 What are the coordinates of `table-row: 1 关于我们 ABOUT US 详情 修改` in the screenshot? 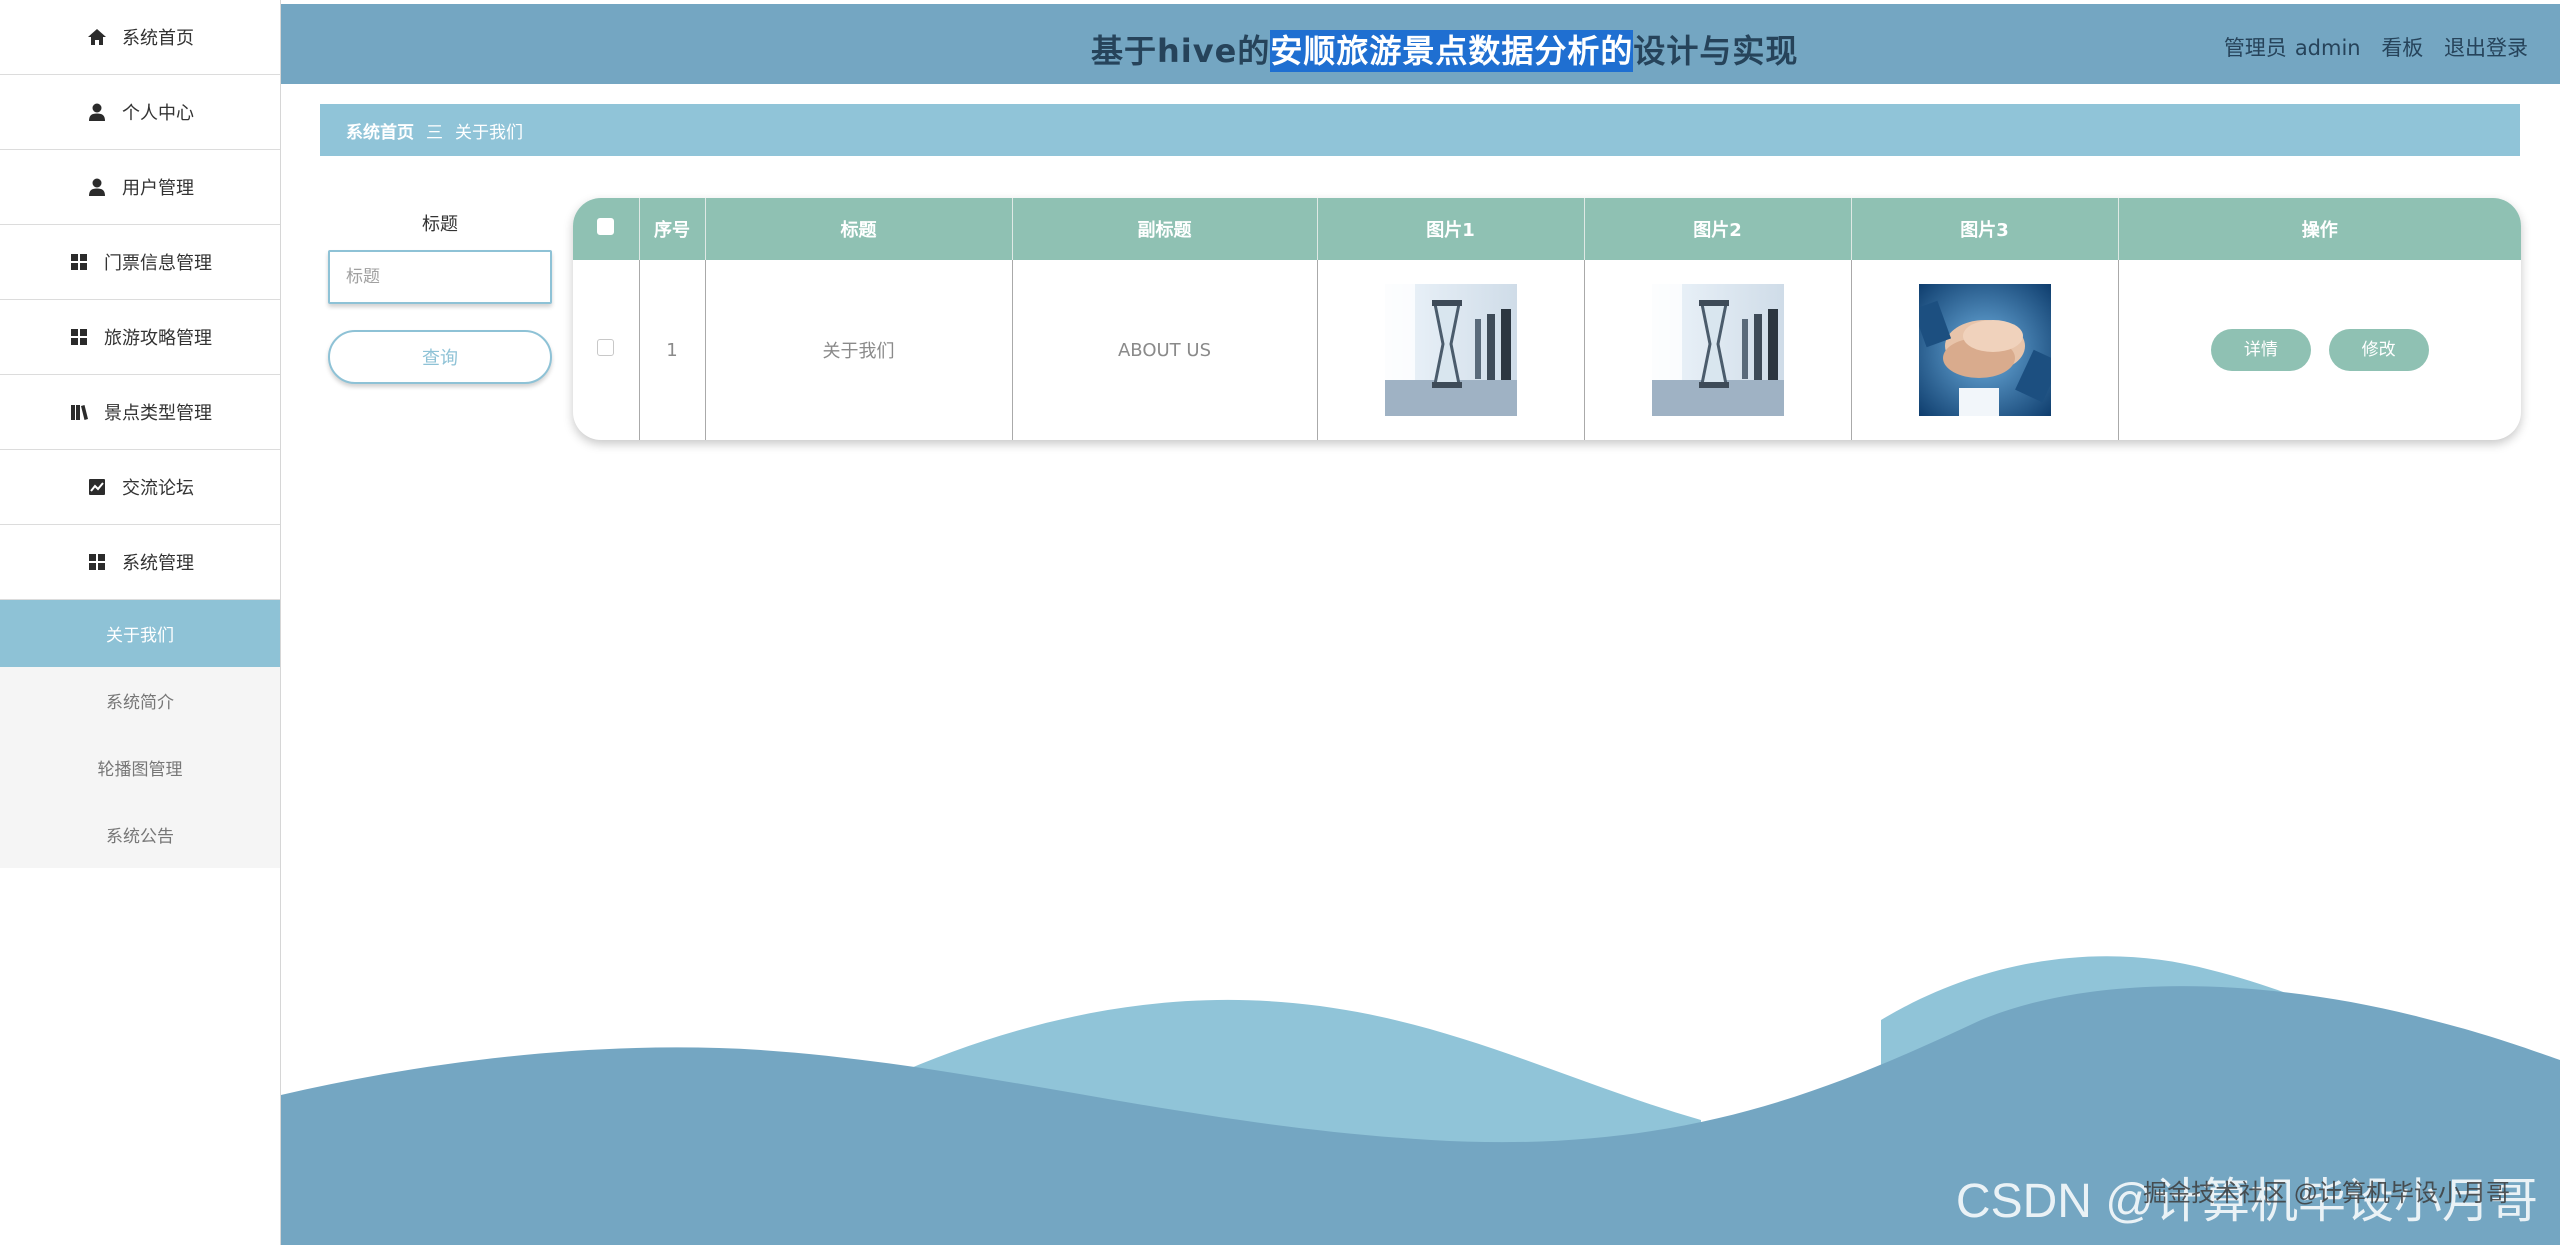 It's located at (1547, 350).